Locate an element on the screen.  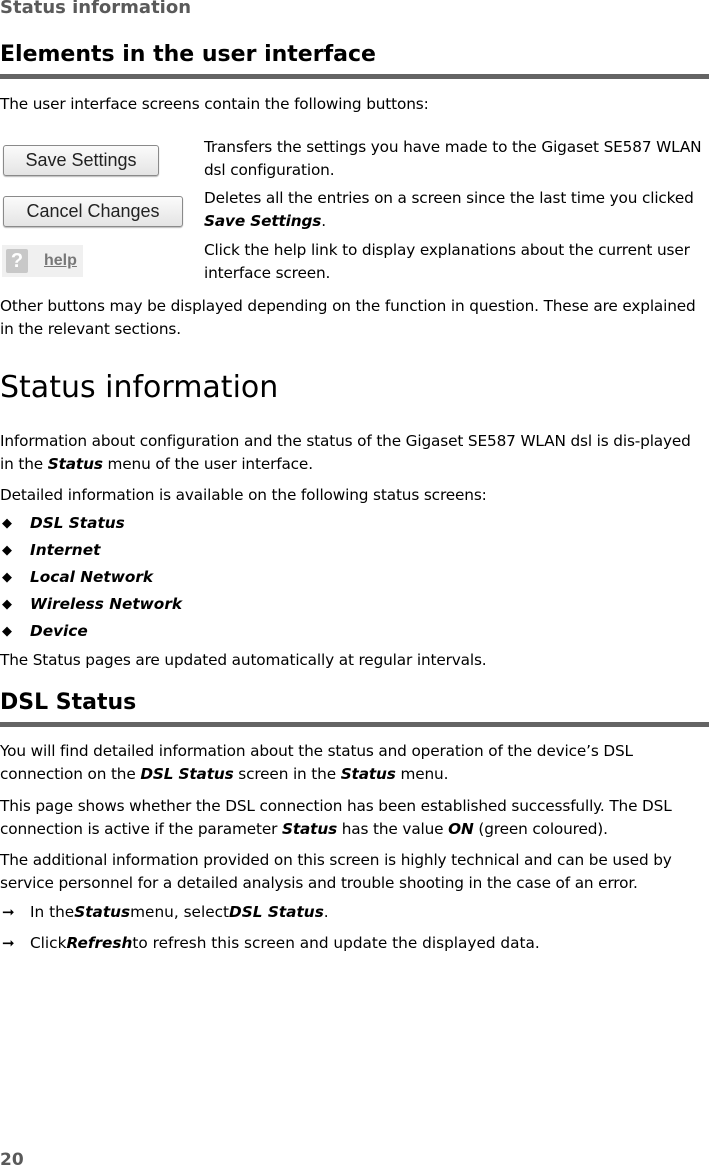
instruction-step: ➞ In the Status menu, select DSL Status. is located at coordinates (165, 912).